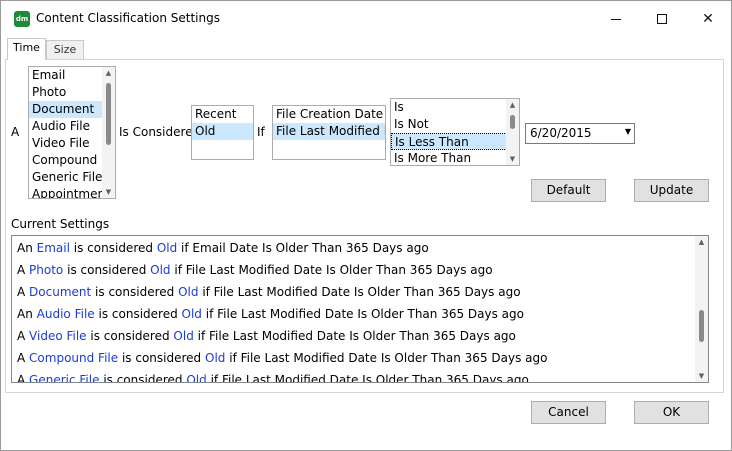 The height and width of the screenshot is (451, 732). What do you see at coordinates (65, 50) in the screenshot?
I see `tab-size: Size` at bounding box center [65, 50].